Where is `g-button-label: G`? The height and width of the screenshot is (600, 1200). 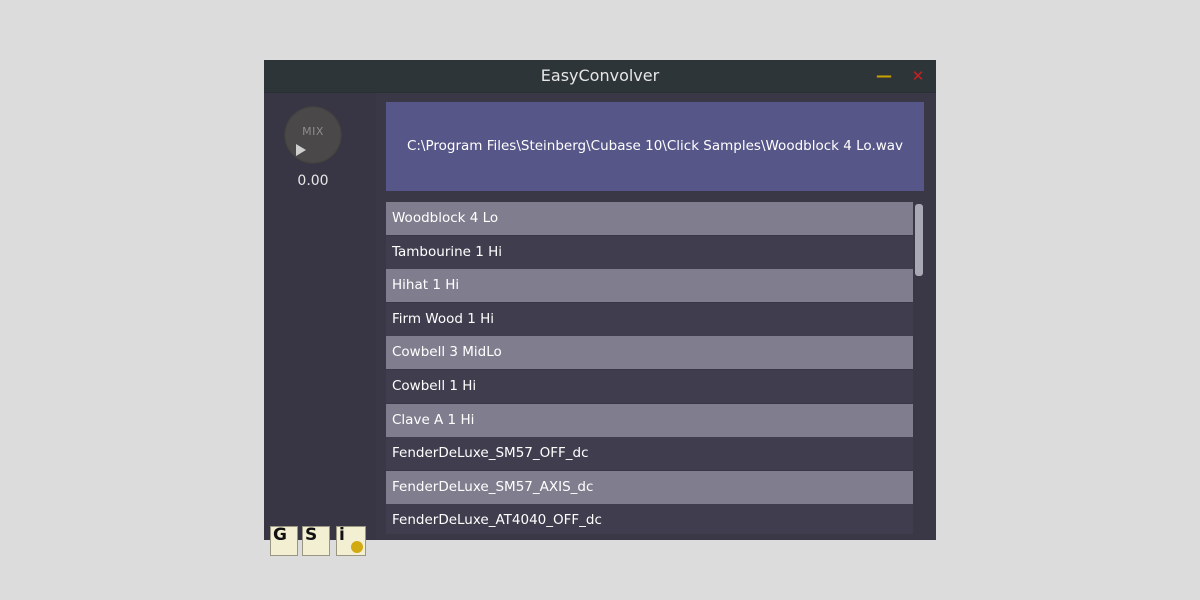 g-button-label: G is located at coordinates (280, 535).